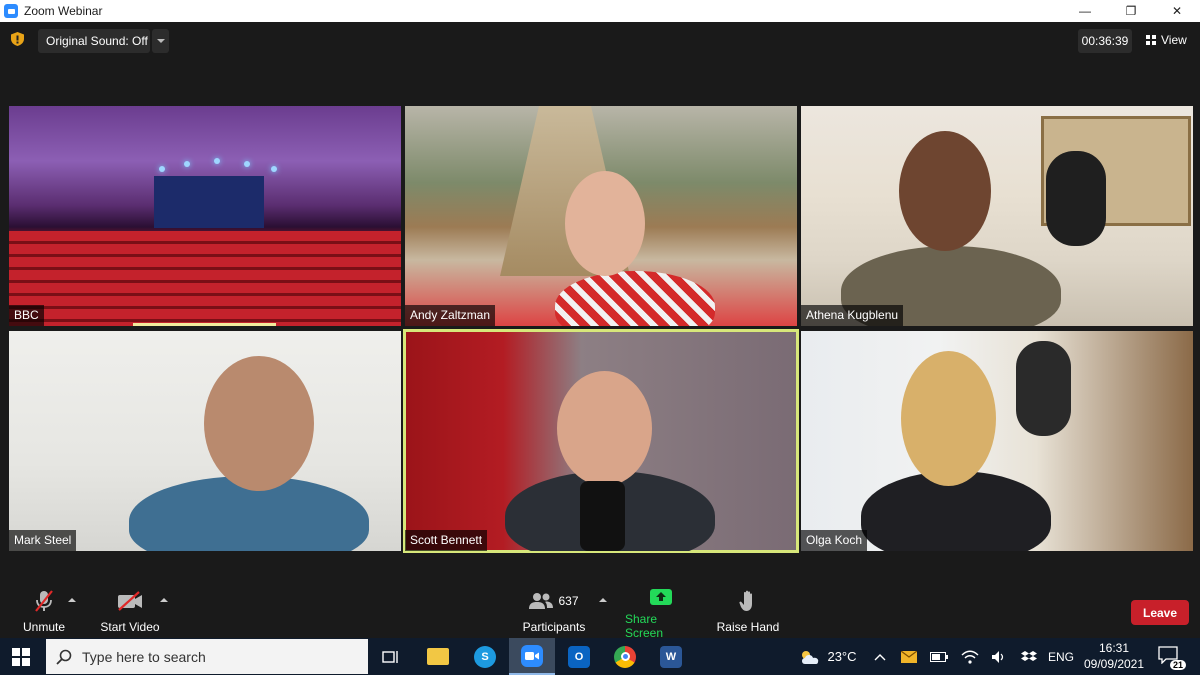 This screenshot has height=675, width=1200. What do you see at coordinates (1114, 648) in the screenshot?
I see `clock-time: 16:31` at bounding box center [1114, 648].